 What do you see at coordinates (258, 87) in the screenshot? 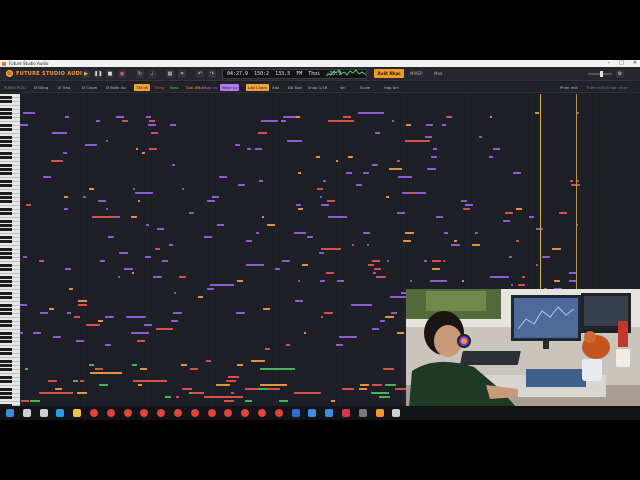
I see `filter-chip: Lớp Chạm` at bounding box center [258, 87].